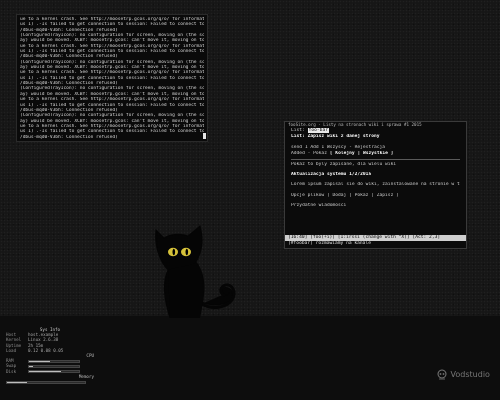 The height and width of the screenshot is (400, 500). What do you see at coordinates (45, 372) in the screenshot?
I see `disk-bar-fill` at bounding box center [45, 372].